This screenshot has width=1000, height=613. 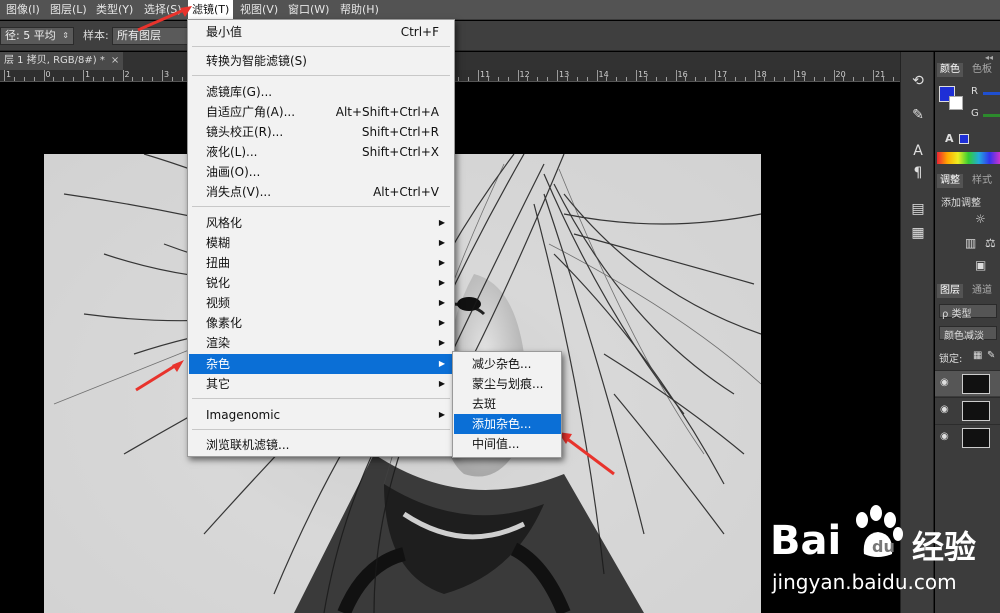 What do you see at coordinates (400, 132) in the screenshot?
I see `menu-item-shortcut: Shift+Ctrl+R` at bounding box center [400, 132].